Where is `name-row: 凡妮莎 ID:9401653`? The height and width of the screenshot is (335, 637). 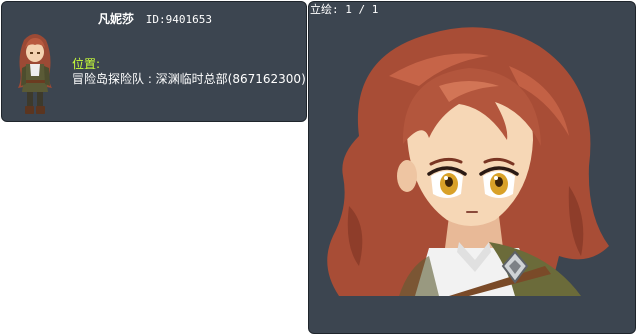 name-row: 凡妮莎 ID:9401653 is located at coordinates (155, 19).